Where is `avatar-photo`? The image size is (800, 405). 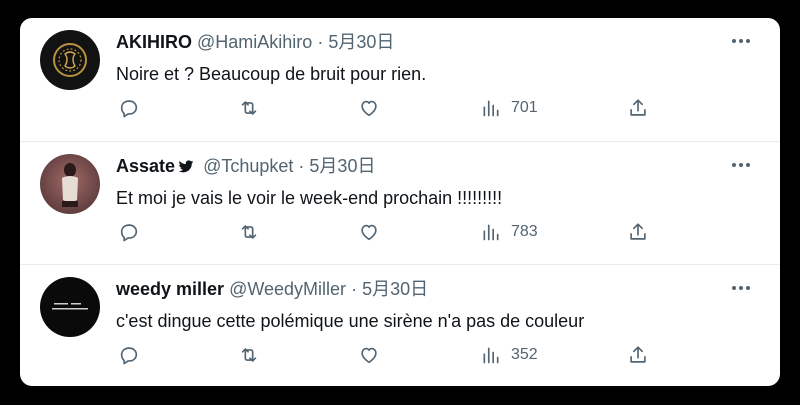 avatar-photo is located at coordinates (70, 184).